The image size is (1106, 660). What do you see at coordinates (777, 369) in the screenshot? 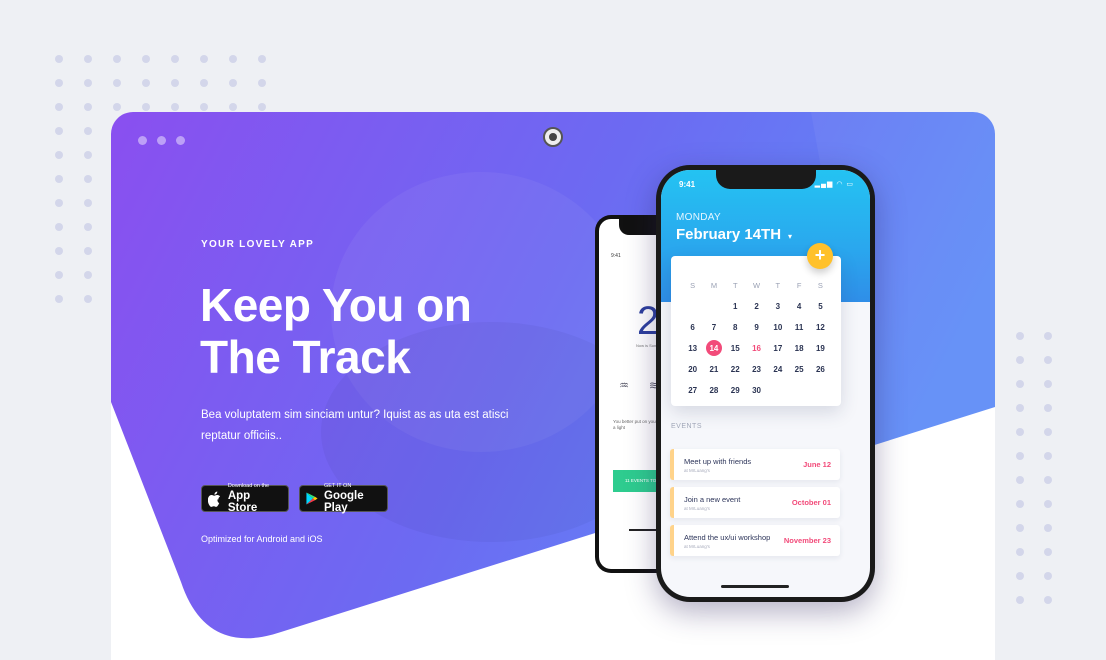
I see `calendar-day: 24` at bounding box center [777, 369].